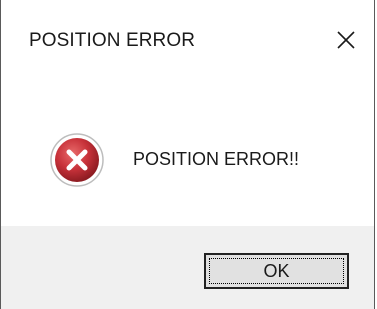 This screenshot has height=309, width=377. I want to click on window-title: POSITION ERROR, so click(112, 40).